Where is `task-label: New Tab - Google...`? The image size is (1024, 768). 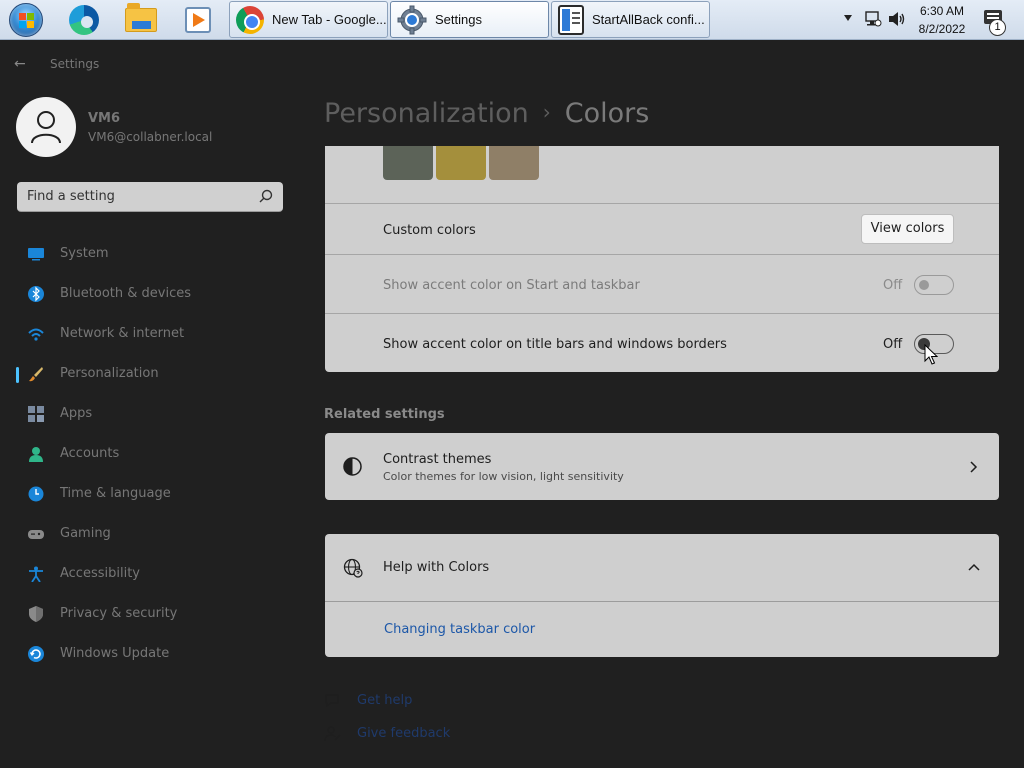 task-label: New Tab - Google... is located at coordinates (329, 19).